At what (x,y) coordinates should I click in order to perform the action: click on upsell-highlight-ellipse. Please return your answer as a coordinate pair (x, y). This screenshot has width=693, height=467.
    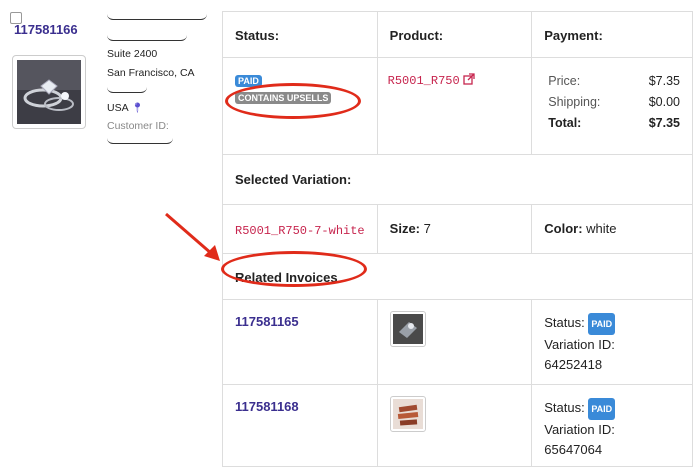
    Looking at the image, I should click on (293, 101).